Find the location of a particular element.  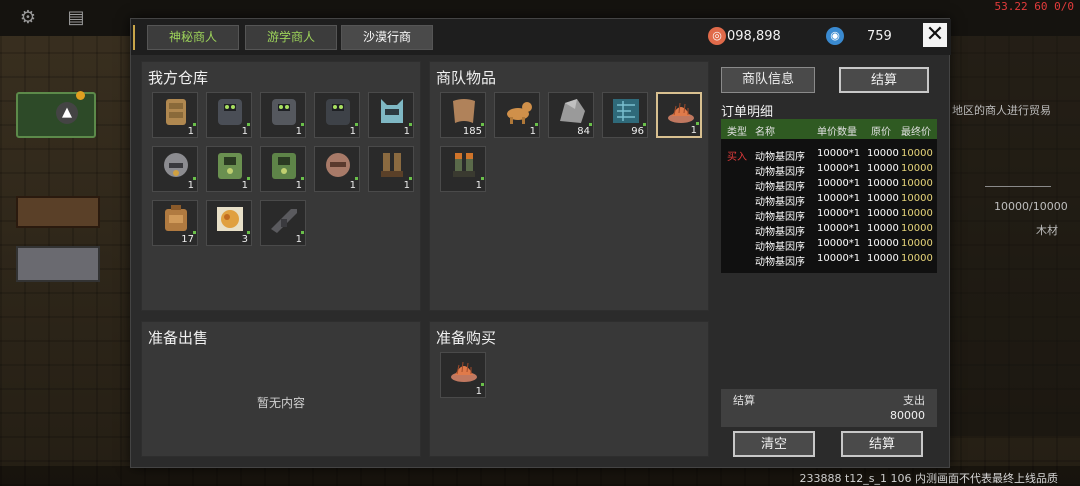

item-slot-brown-helmet: 1 is located at coordinates (337, 169).